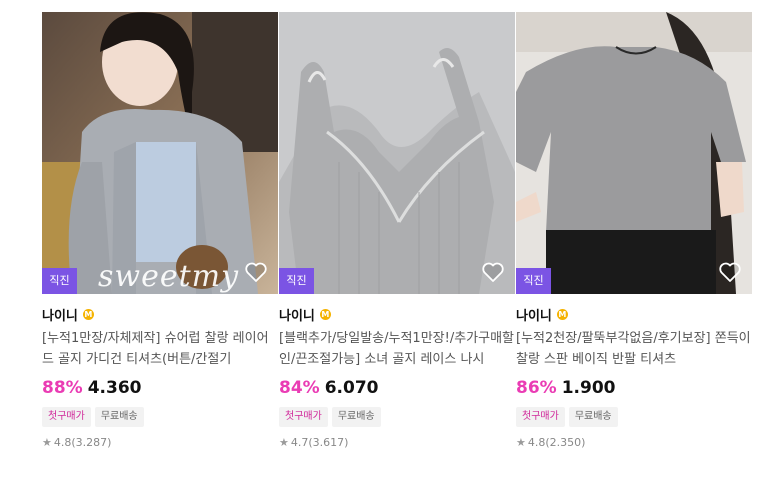 This screenshot has height=479, width=773. I want to click on rating-value: 4.7, so click(299, 442).